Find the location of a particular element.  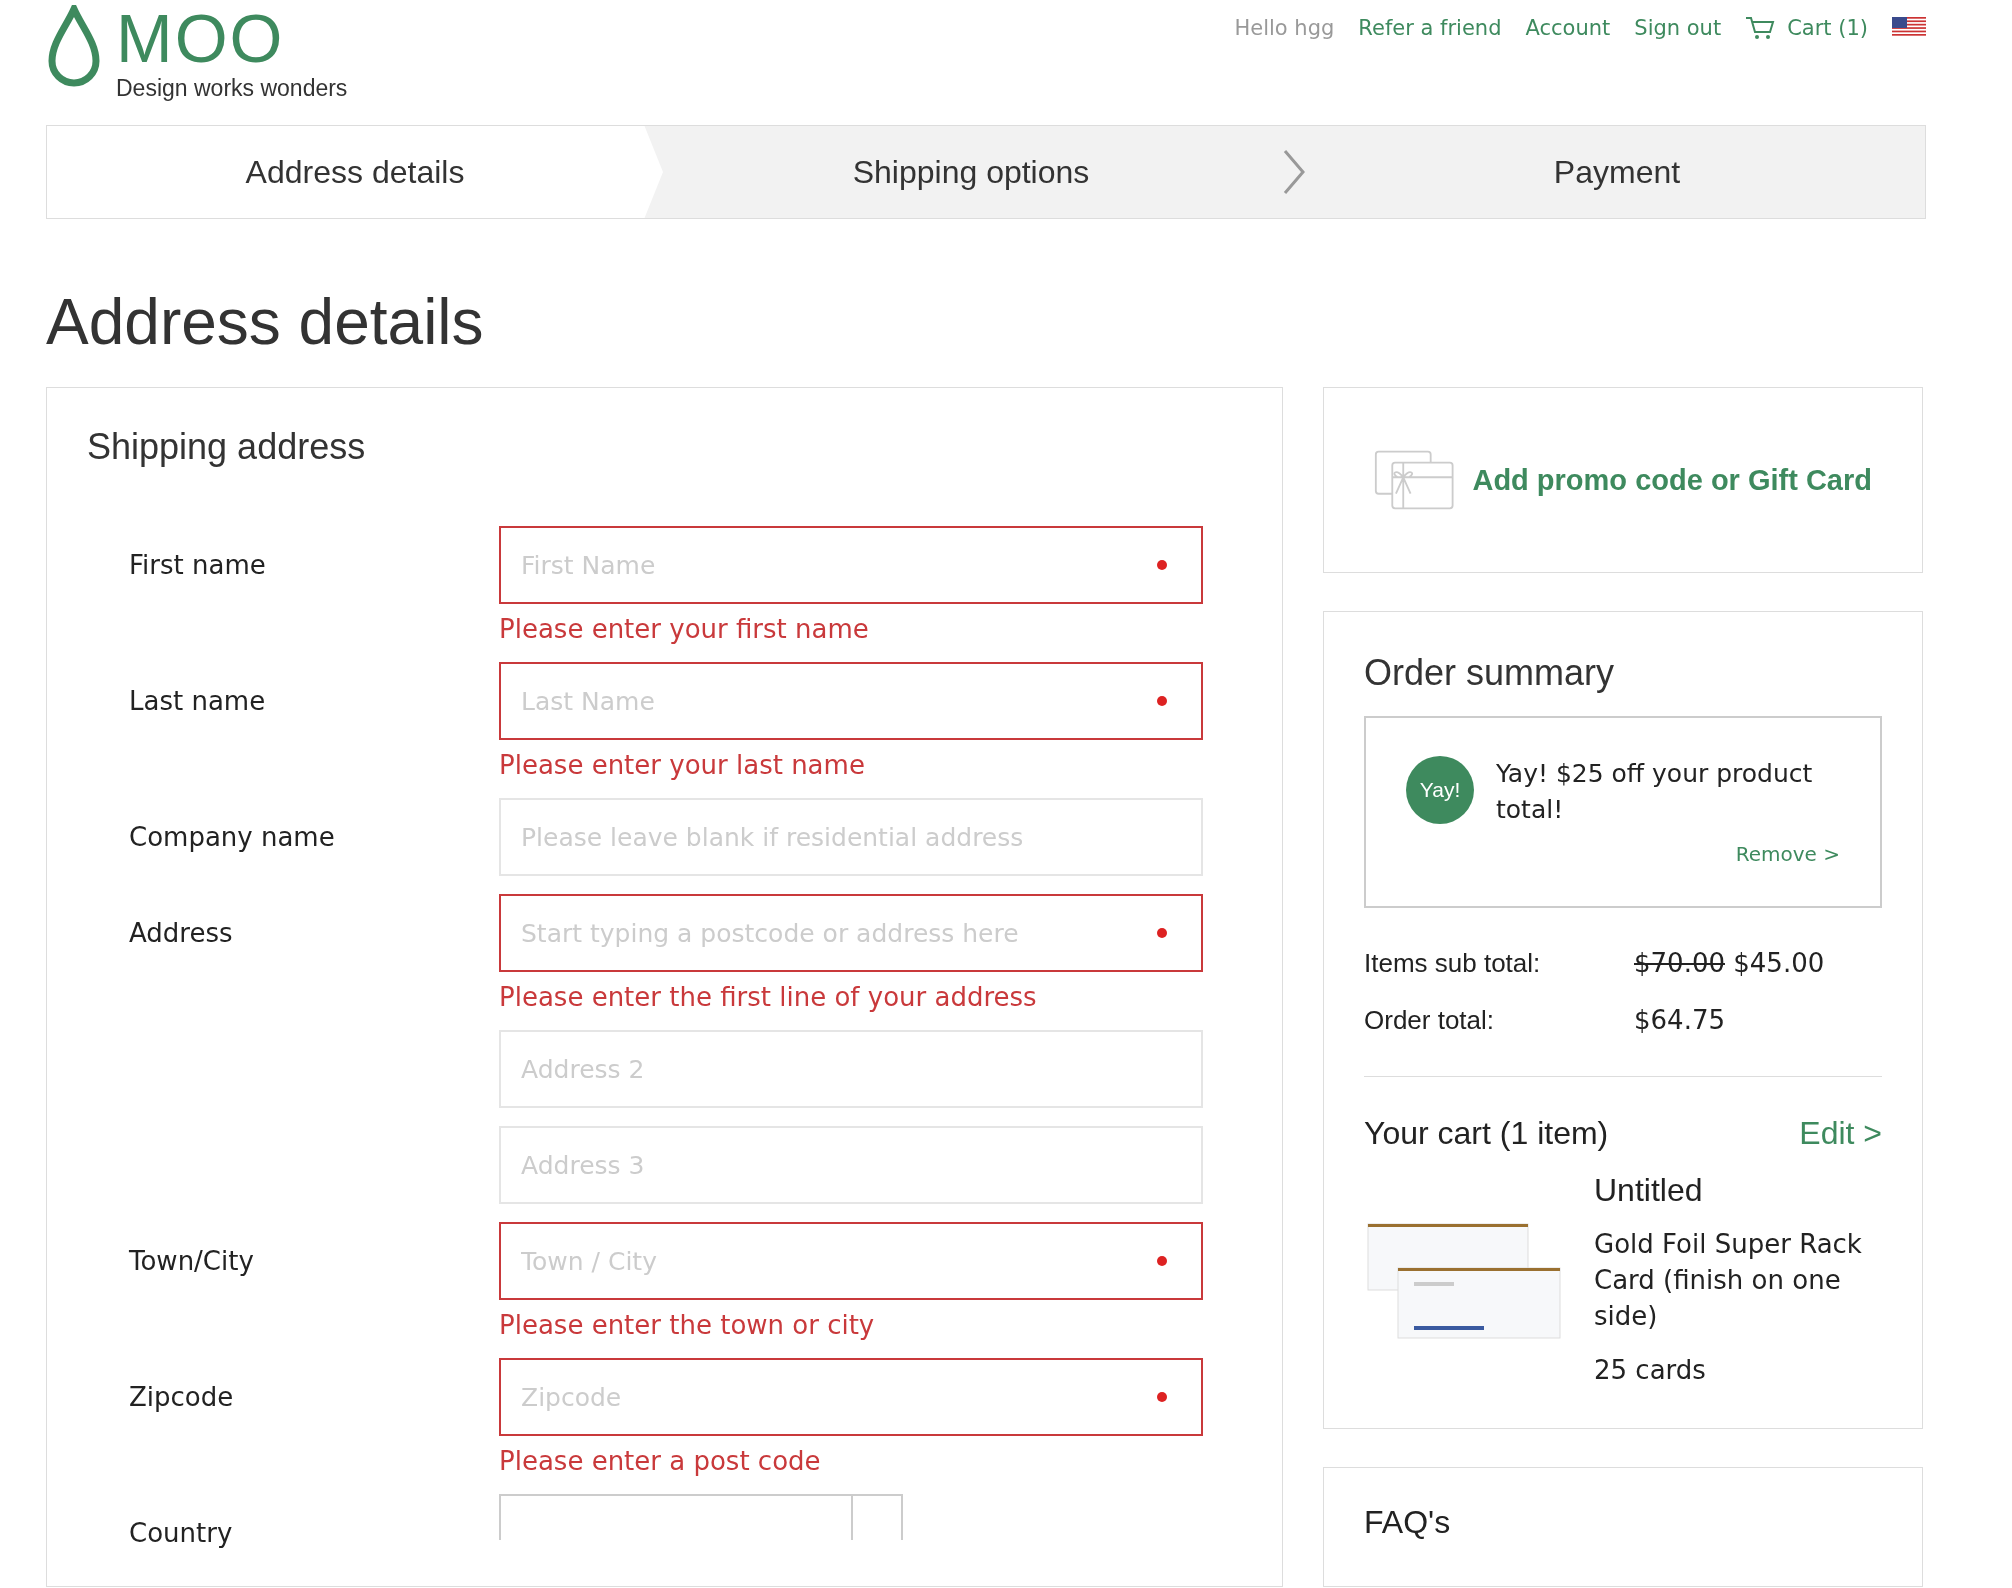

total-label: Items sub total: is located at coordinates (1453, 963).